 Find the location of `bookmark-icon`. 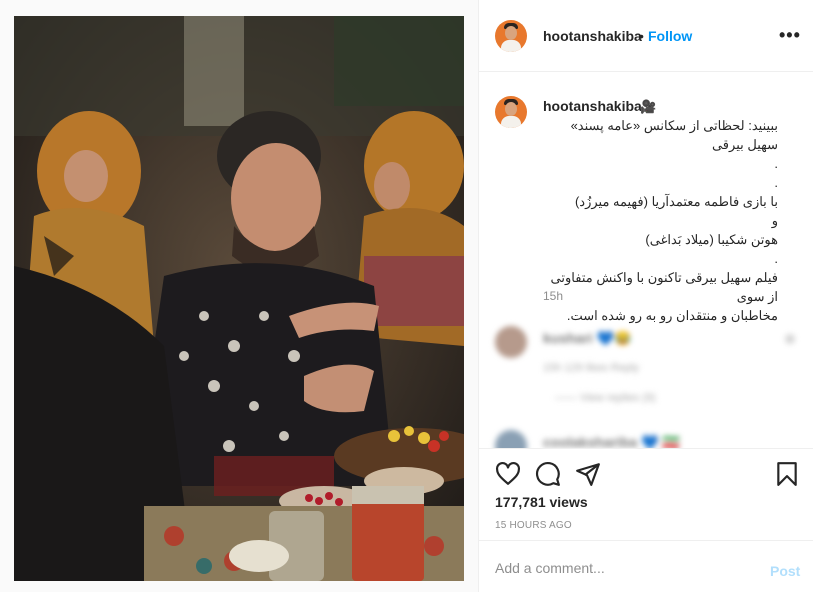

bookmark-icon is located at coordinates (787, 474).